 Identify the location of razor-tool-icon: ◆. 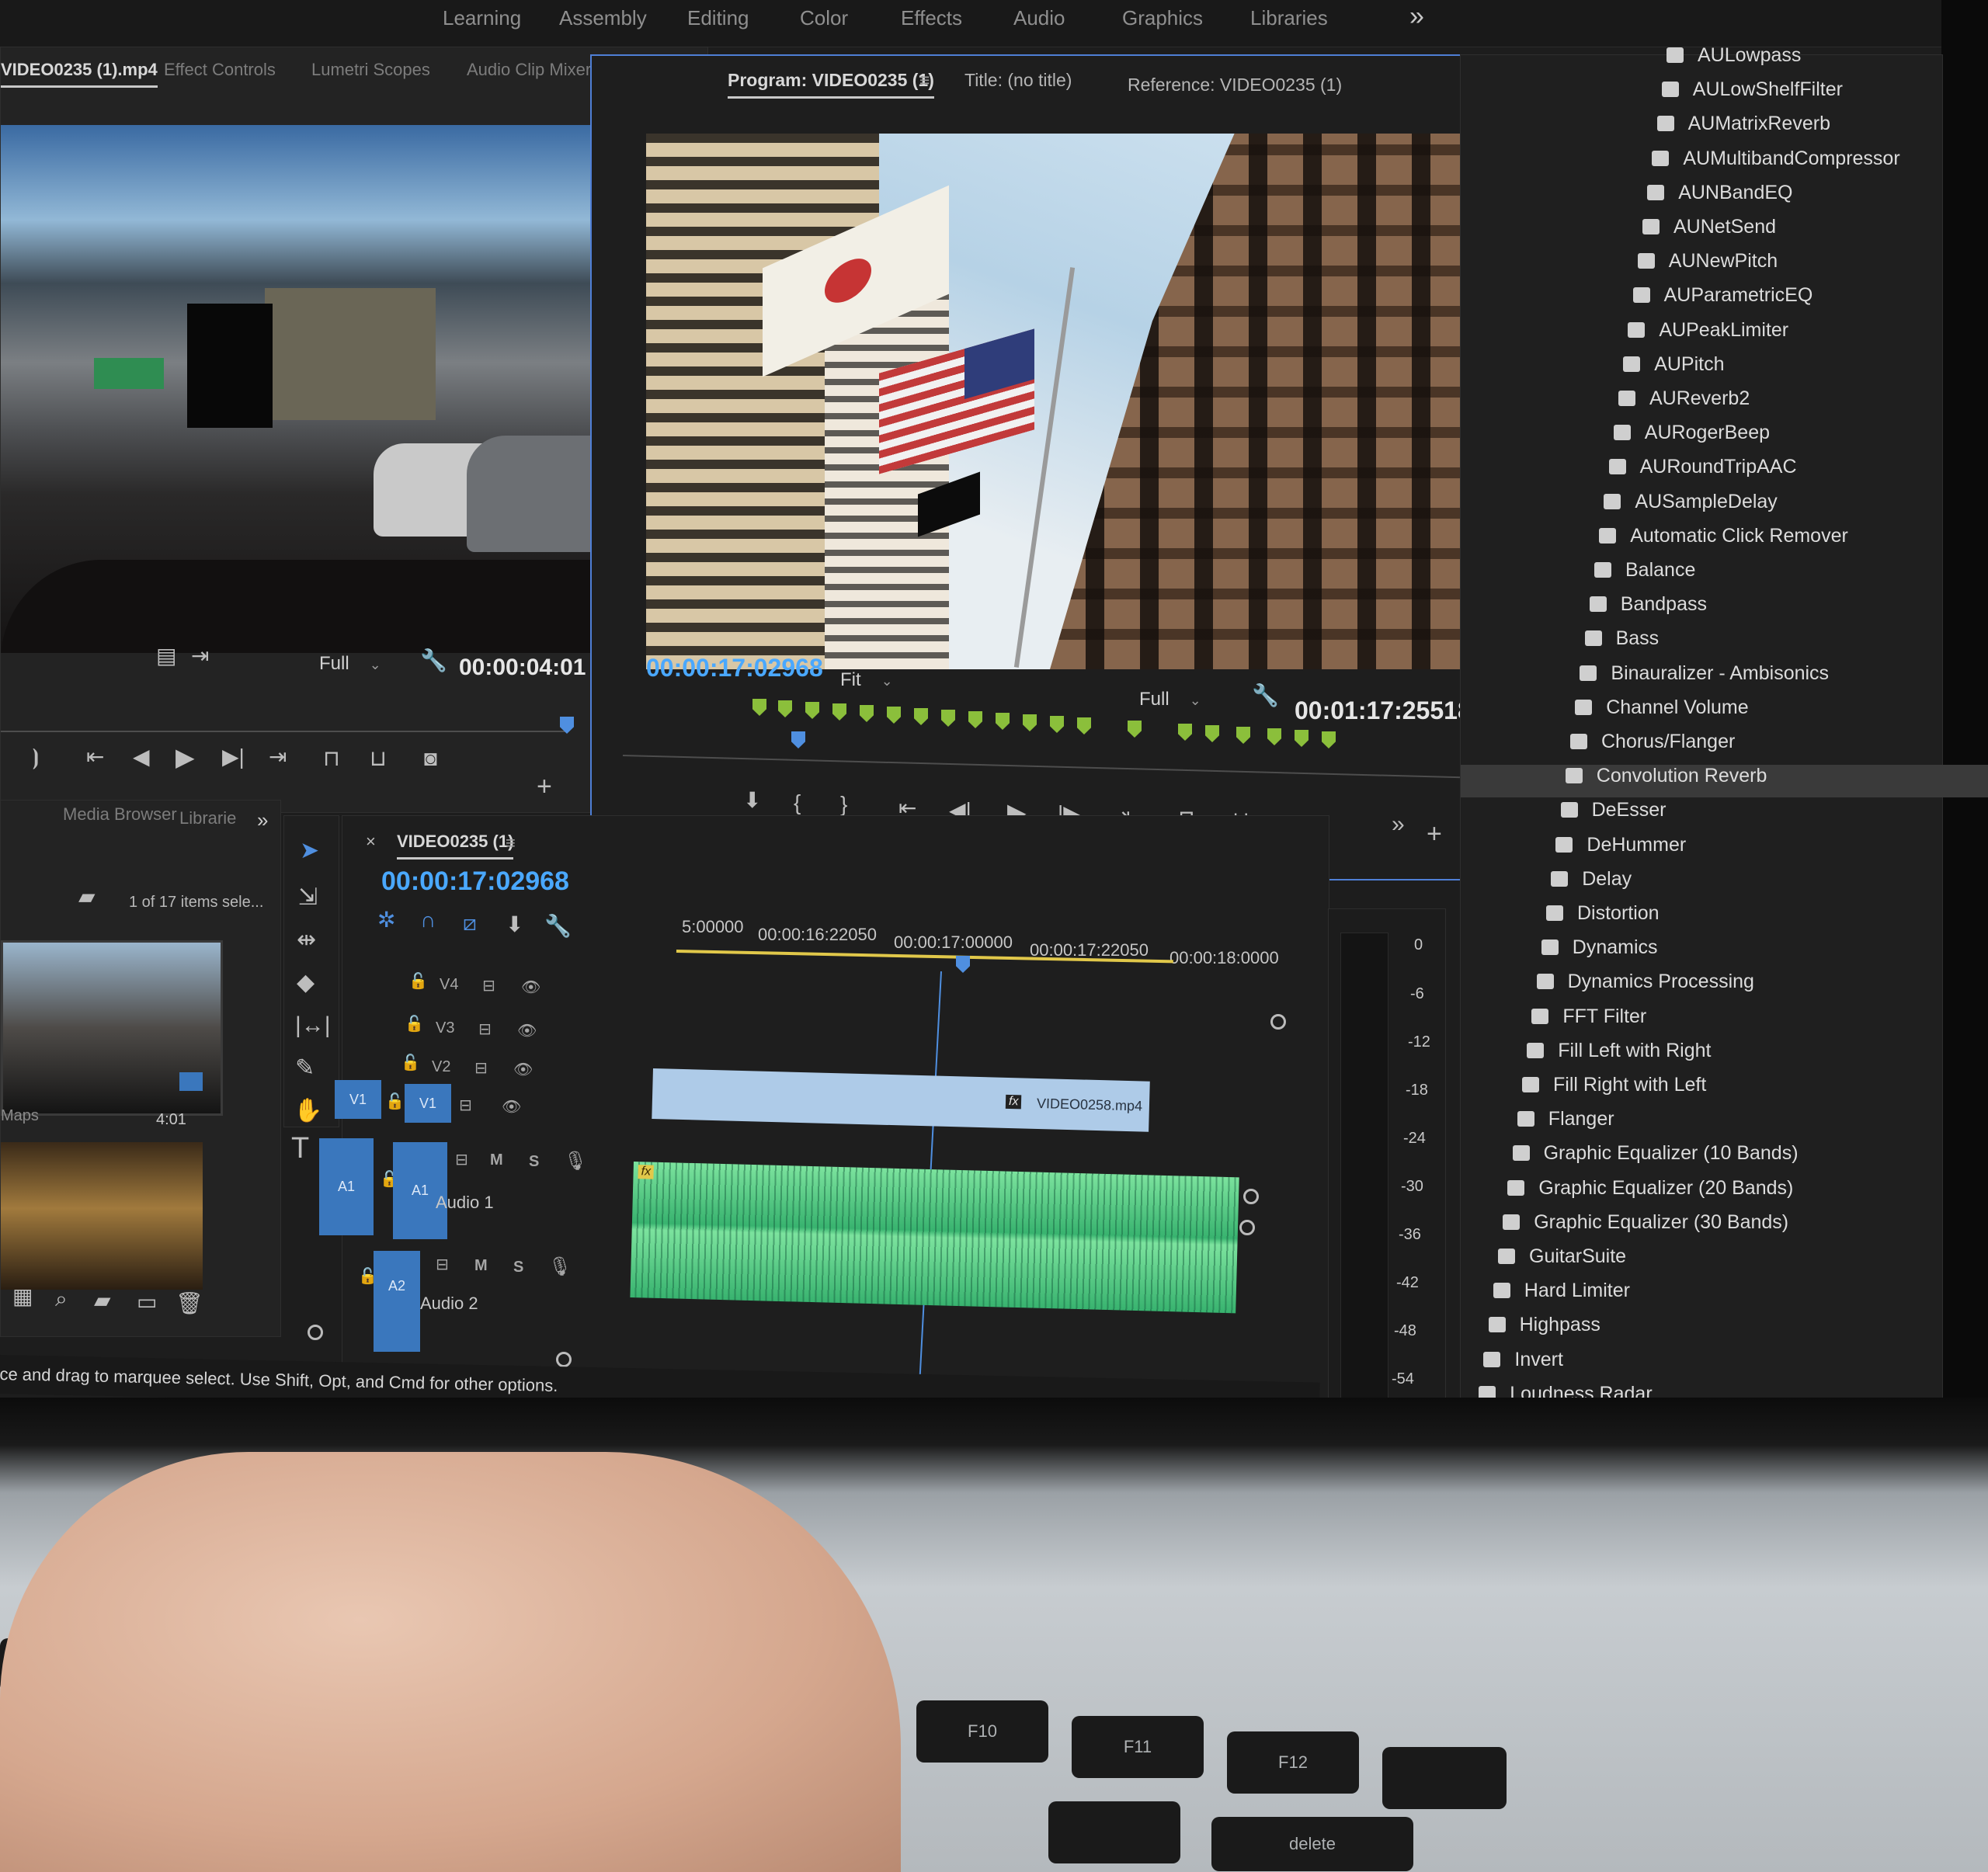
(306, 983).